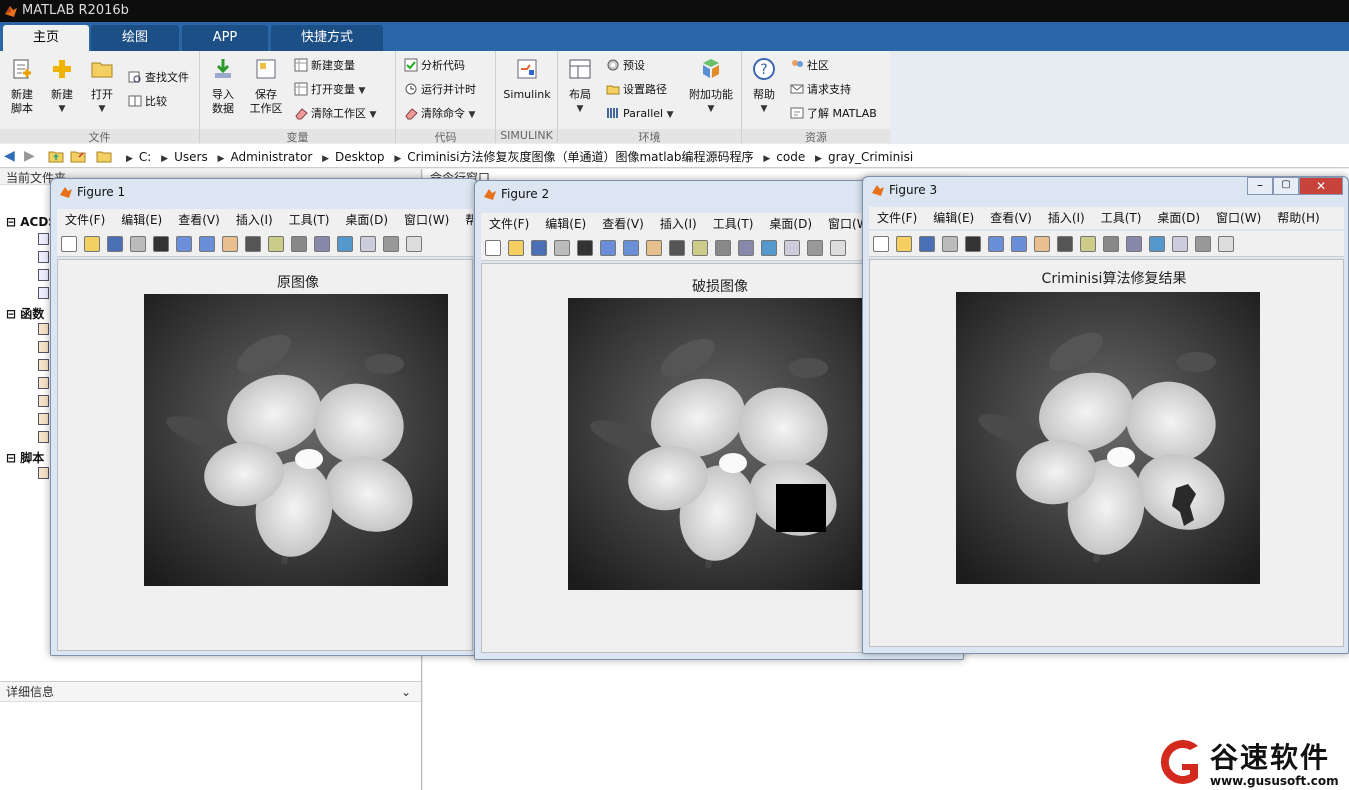 Image resolution: width=1349 pixels, height=790 pixels. What do you see at coordinates (434, 66) in the screenshot?
I see `analyze-code-button: 分析代码` at bounding box center [434, 66].